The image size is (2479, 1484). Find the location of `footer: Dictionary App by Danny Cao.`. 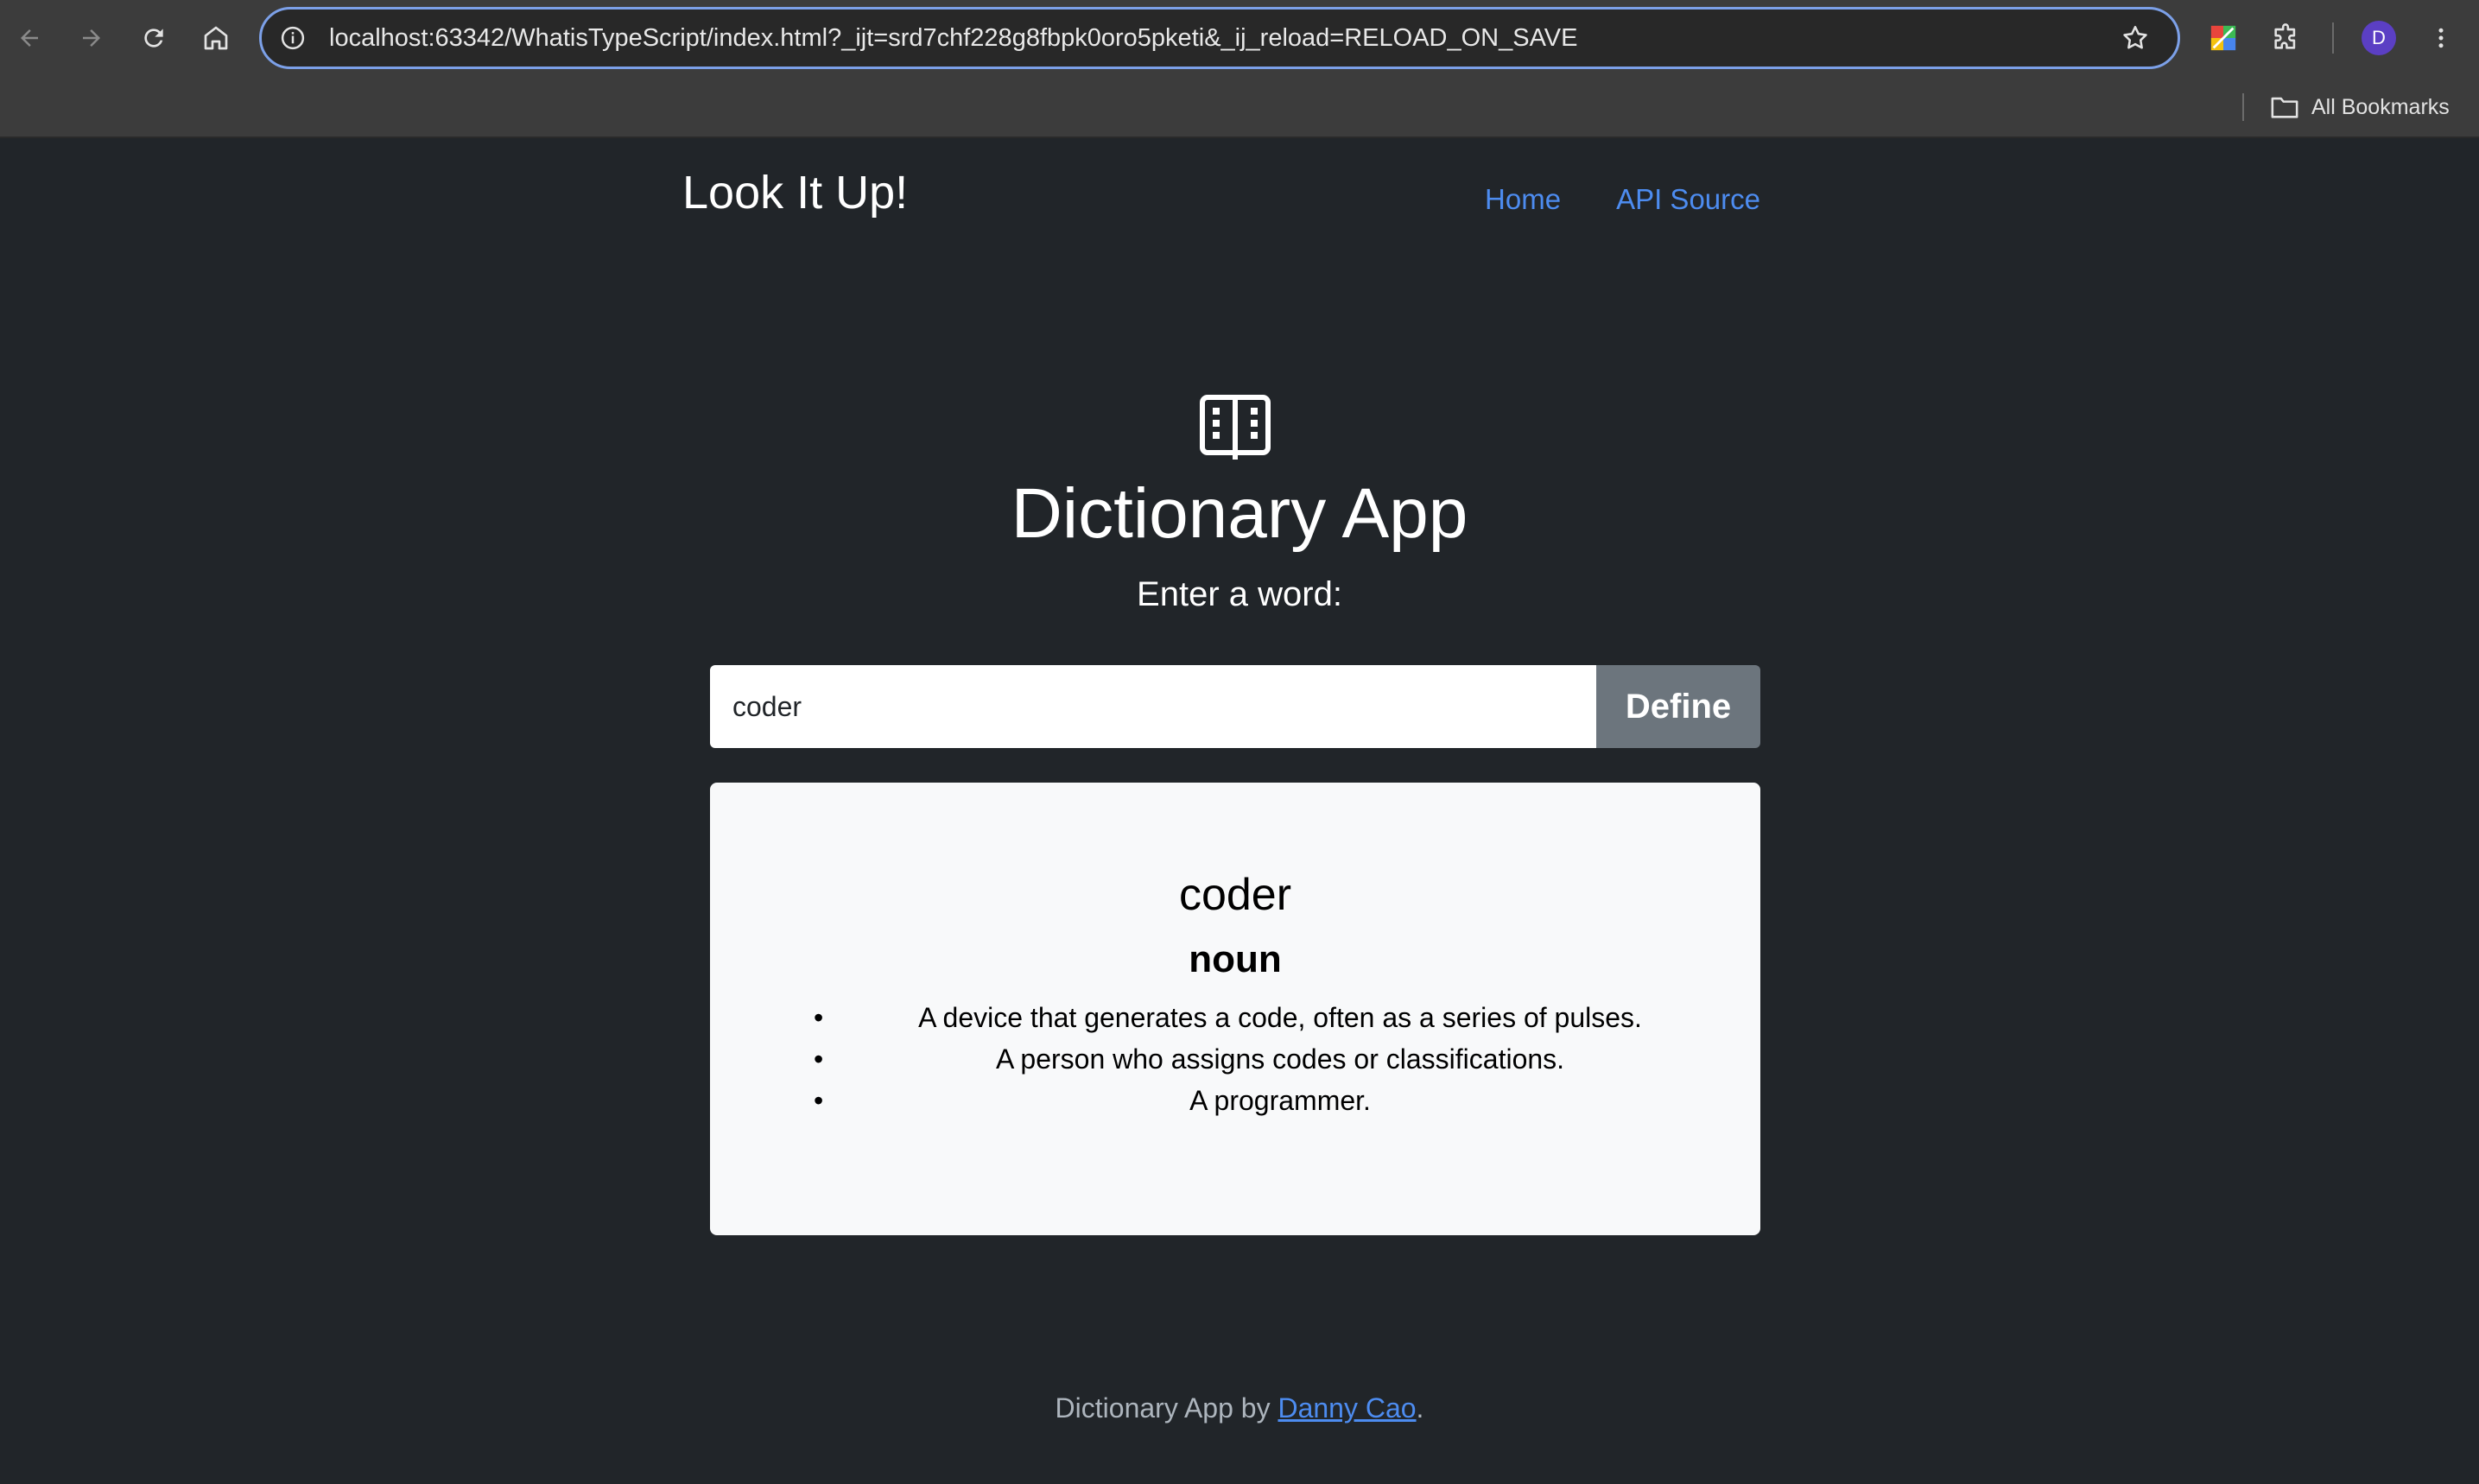

footer: Dictionary App by Danny Cao. is located at coordinates (1239, 1408).